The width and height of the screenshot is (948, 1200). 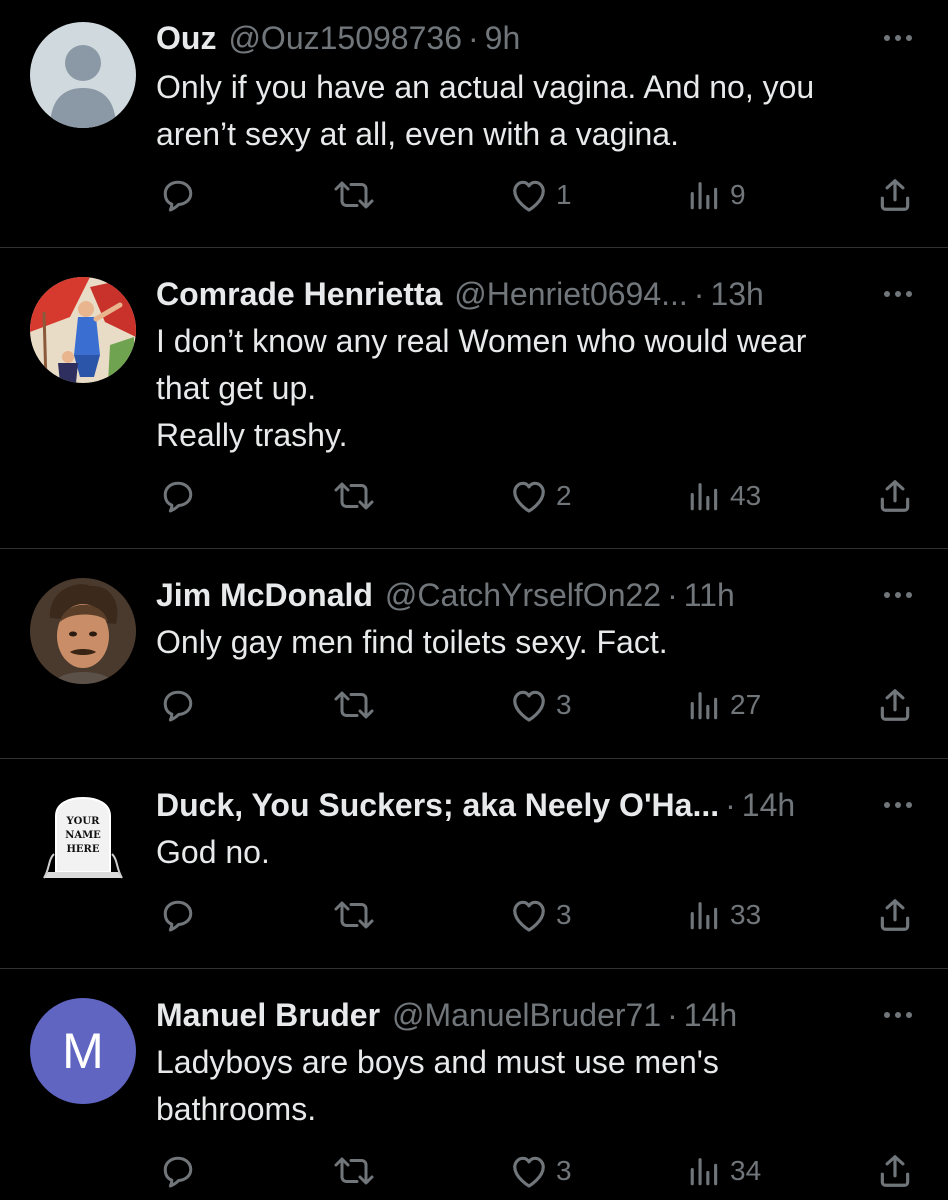 I want to click on author-name: Ouz, so click(x=186, y=38).